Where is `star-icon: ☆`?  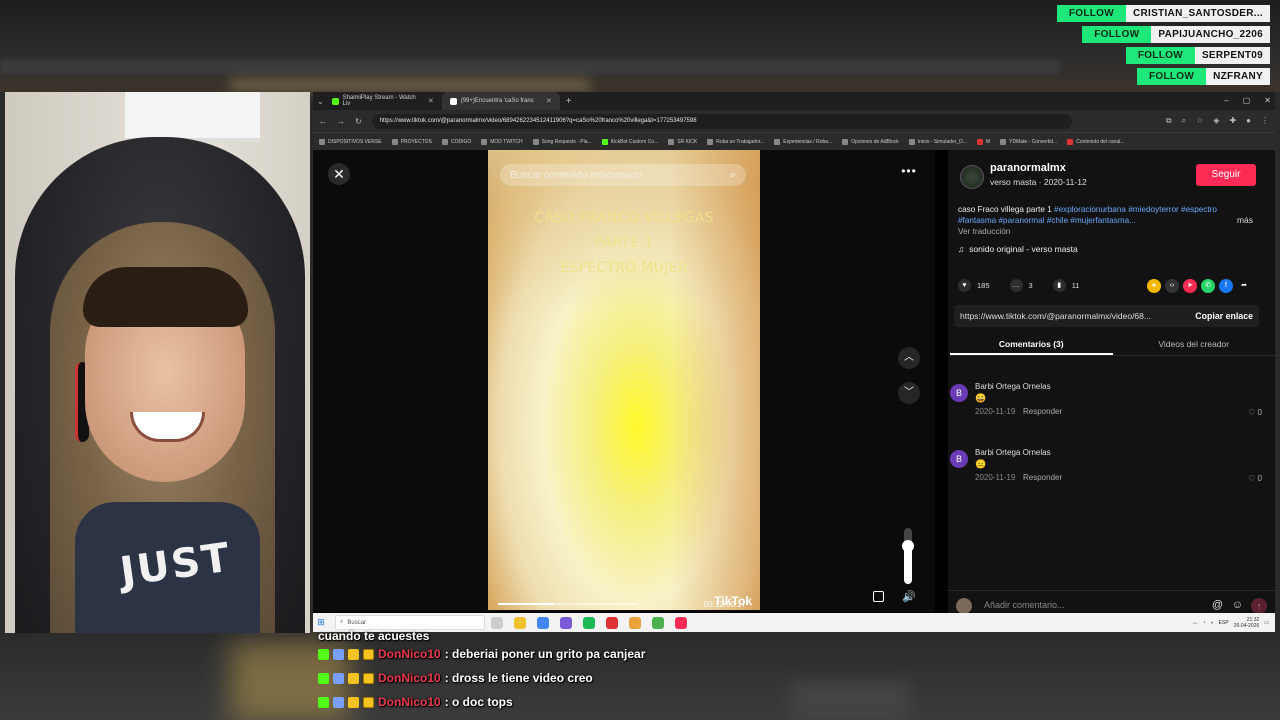
star-icon: ☆ is located at coordinates (1199, 121).